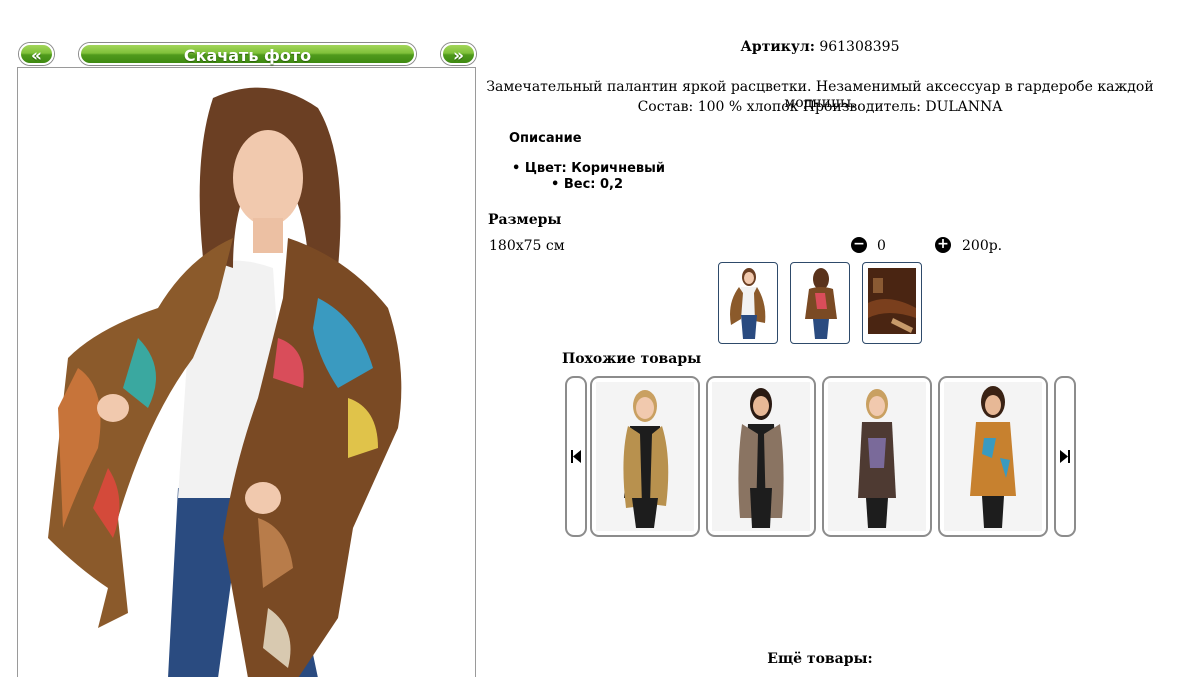 Image resolution: width=1182 pixels, height=677 pixels. Describe the element at coordinates (859, 245) in the screenshot. I see `minus-circle-icon: −` at that location.